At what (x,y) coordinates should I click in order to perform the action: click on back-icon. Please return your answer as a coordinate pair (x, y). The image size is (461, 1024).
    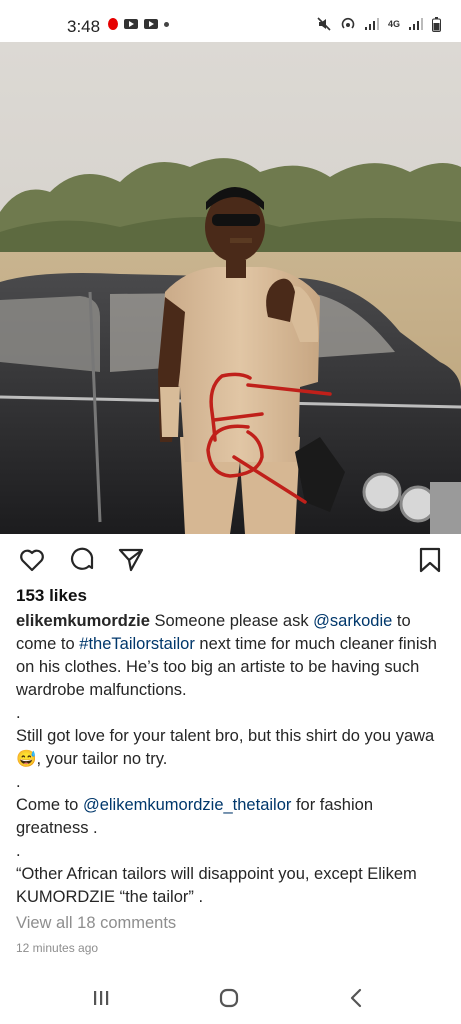
    Looking at the image, I should click on (357, 998).